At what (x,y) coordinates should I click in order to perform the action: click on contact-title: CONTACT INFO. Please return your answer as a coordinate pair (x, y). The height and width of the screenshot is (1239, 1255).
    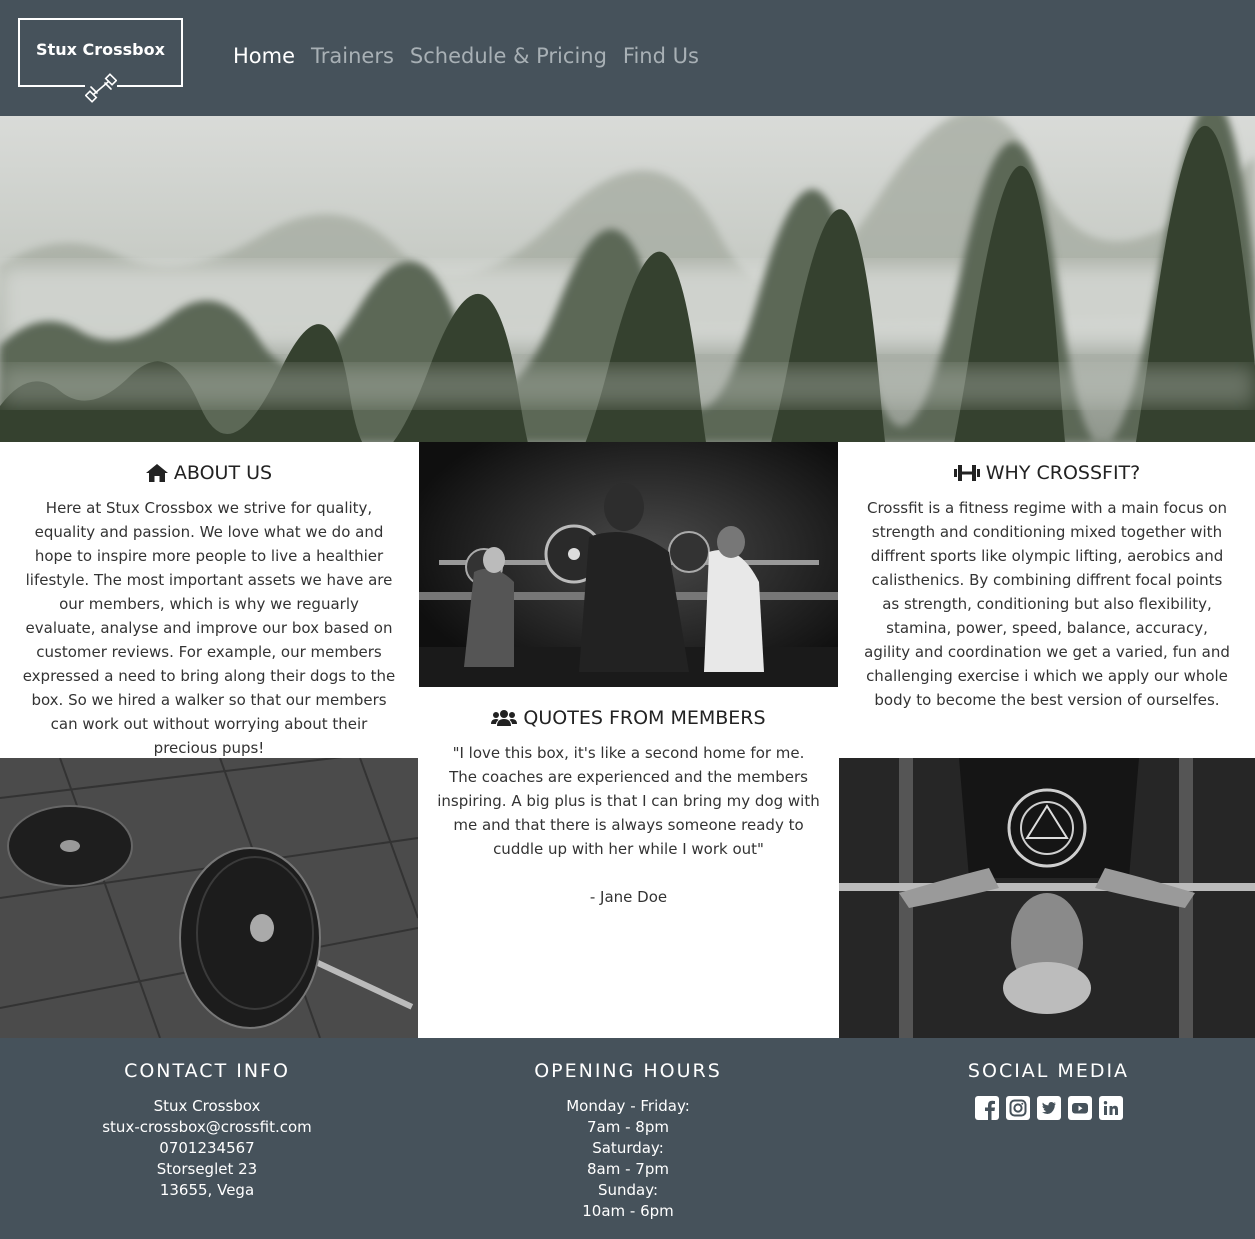
    Looking at the image, I should click on (207, 1071).